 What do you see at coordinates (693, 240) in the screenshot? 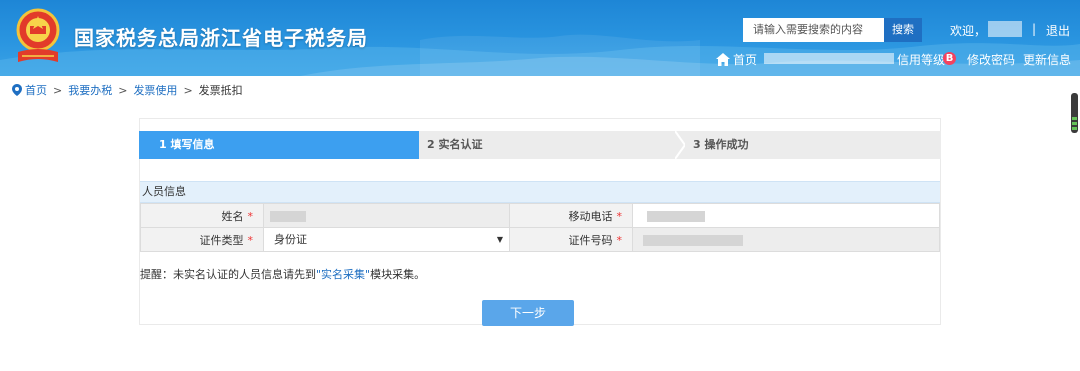
I see `id-number-value-redacted` at bounding box center [693, 240].